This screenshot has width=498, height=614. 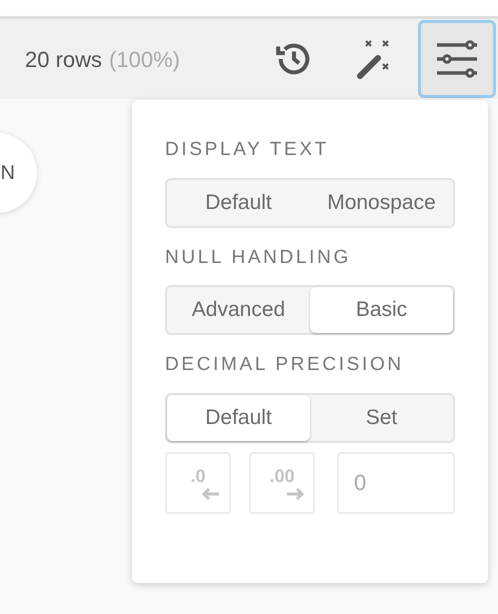 What do you see at coordinates (258, 258) in the screenshot?
I see `section-title: NULL HANDLING` at bounding box center [258, 258].